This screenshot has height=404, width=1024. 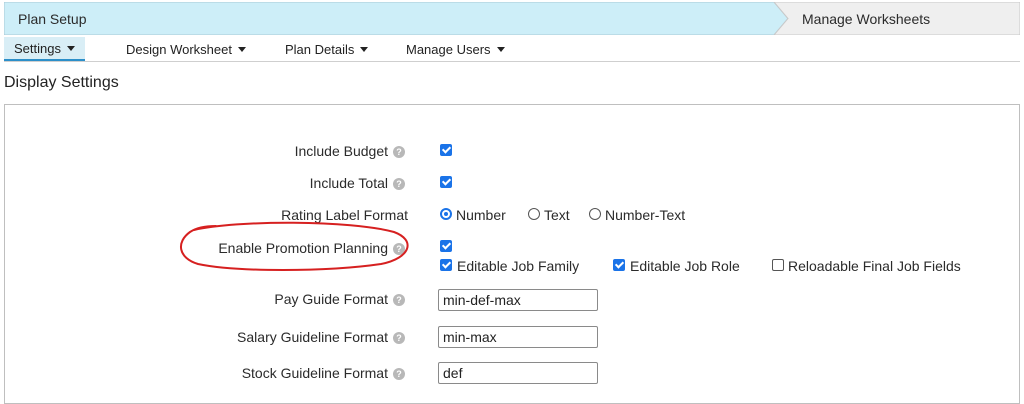 I want to click on stock-guideline-format-label-text: Stock Guideline Format, so click(x=314, y=373).